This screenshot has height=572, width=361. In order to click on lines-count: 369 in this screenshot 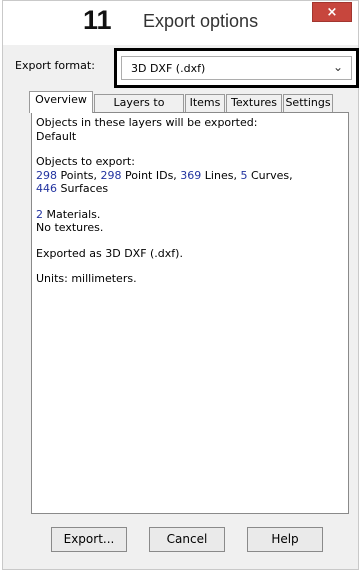, I will do `click(191, 175)`.